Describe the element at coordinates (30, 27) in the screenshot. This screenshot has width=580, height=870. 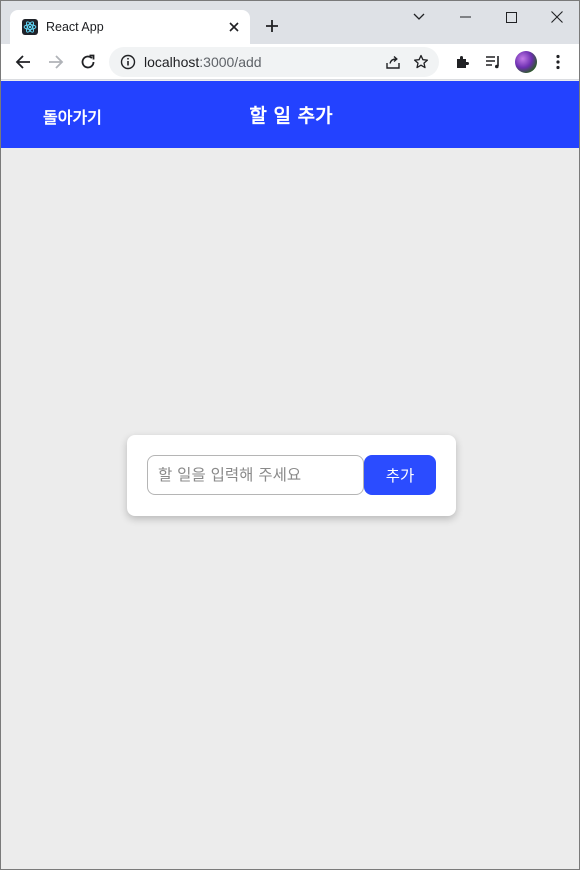
I see `react-icon` at that location.